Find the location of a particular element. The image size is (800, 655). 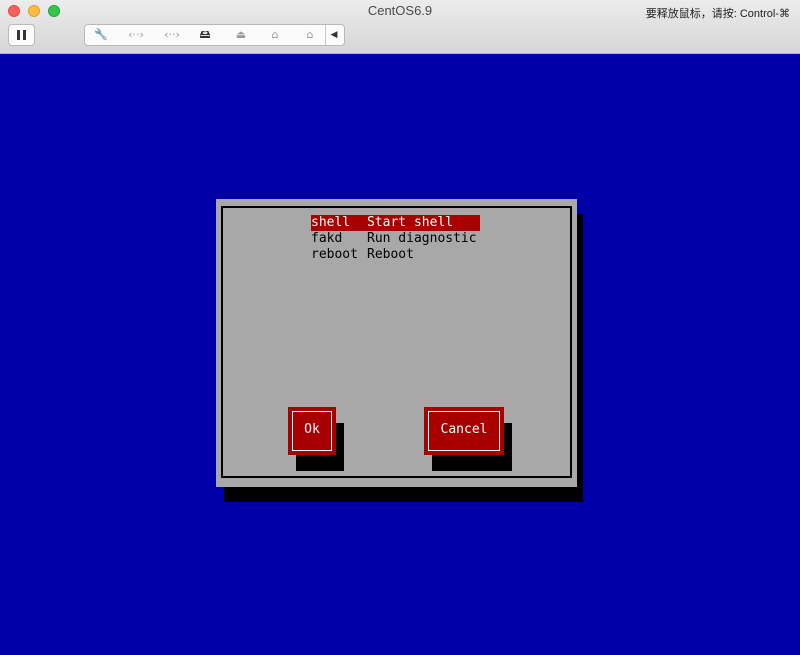

menu-item-reboot: reboot Reboot is located at coordinates (395, 255).